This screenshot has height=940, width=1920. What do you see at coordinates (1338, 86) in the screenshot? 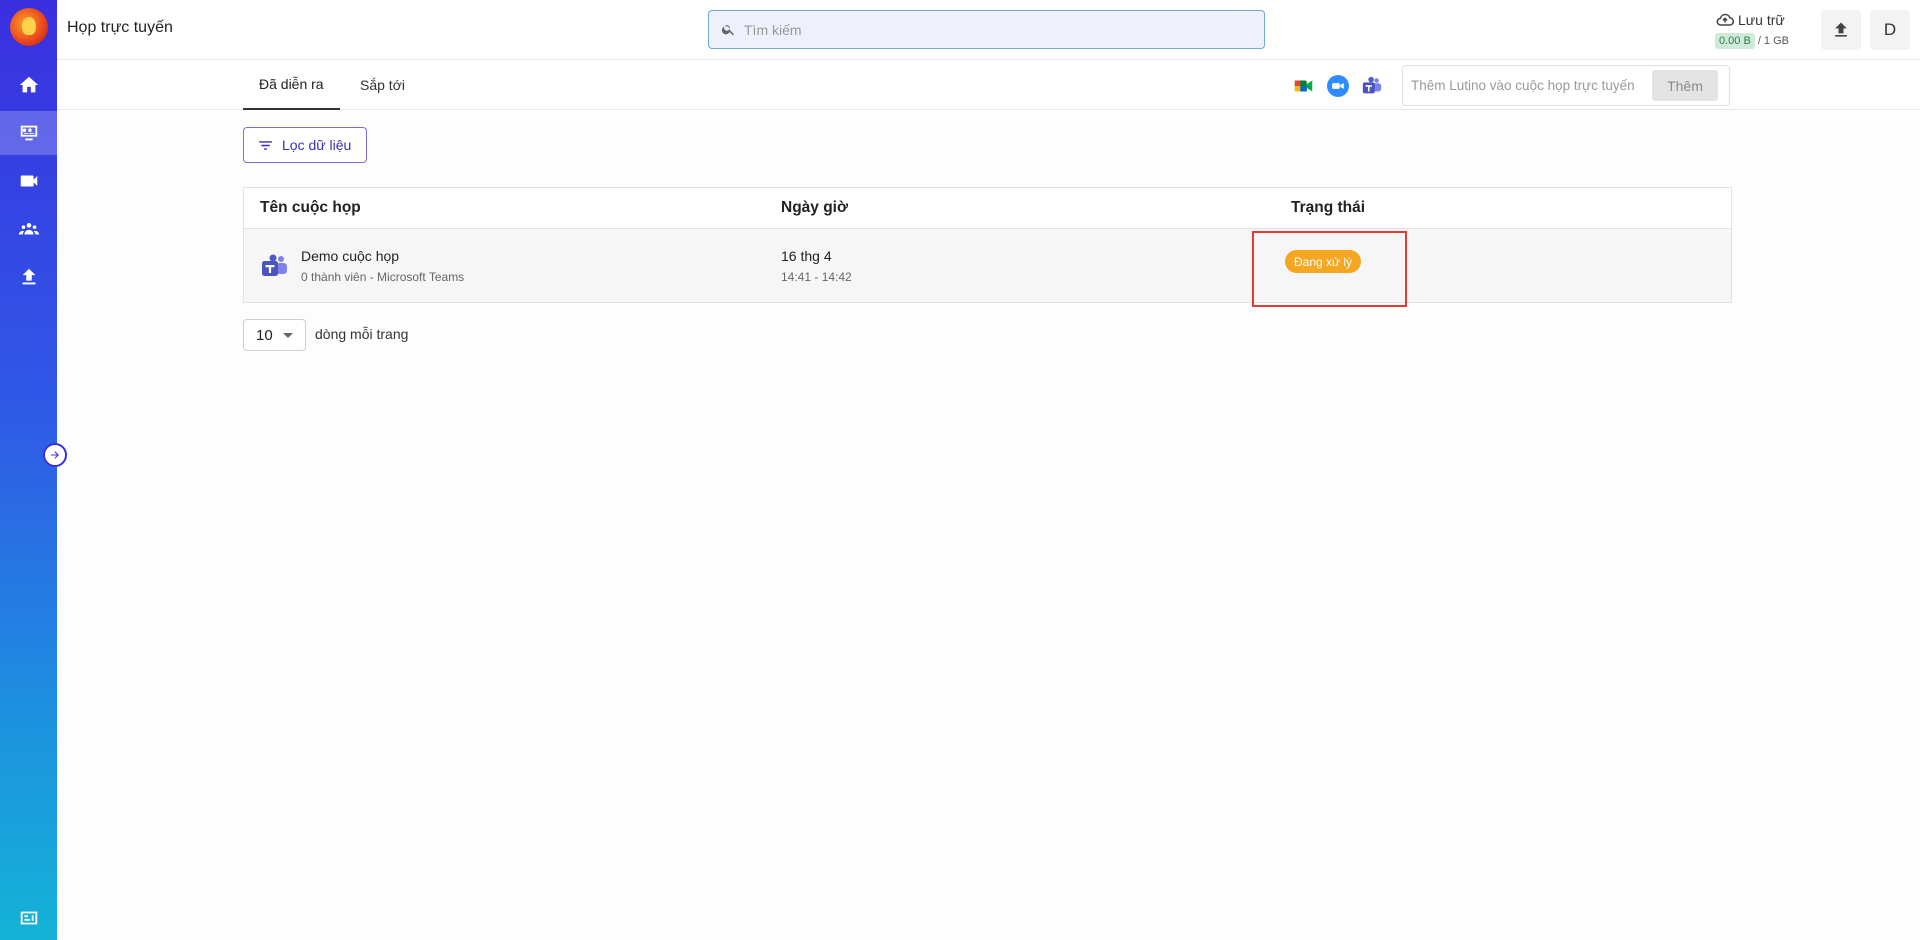
I see `zoom-icon` at bounding box center [1338, 86].